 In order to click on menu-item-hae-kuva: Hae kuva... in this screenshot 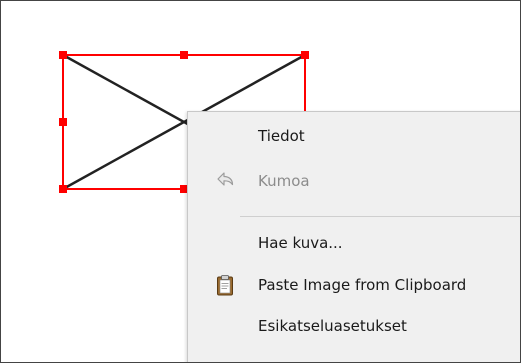, I will do `click(354, 243)`.